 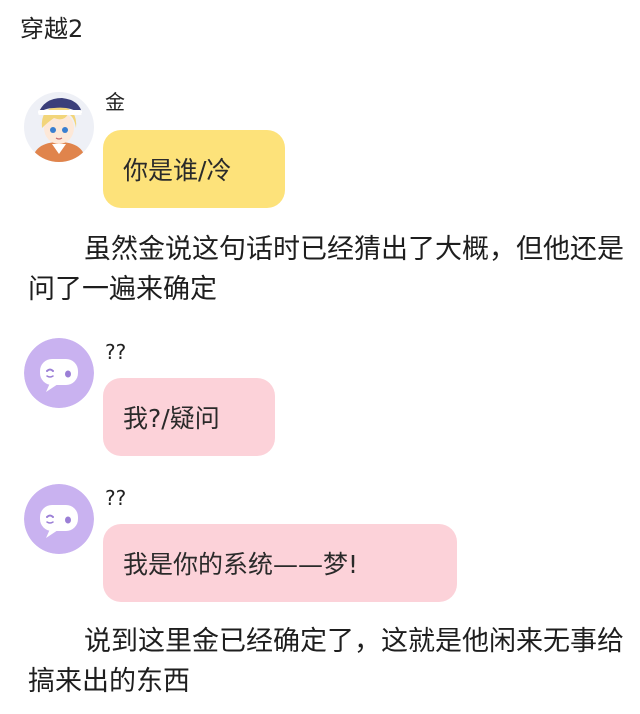 I want to click on sender-name: 金, so click(x=115, y=102).